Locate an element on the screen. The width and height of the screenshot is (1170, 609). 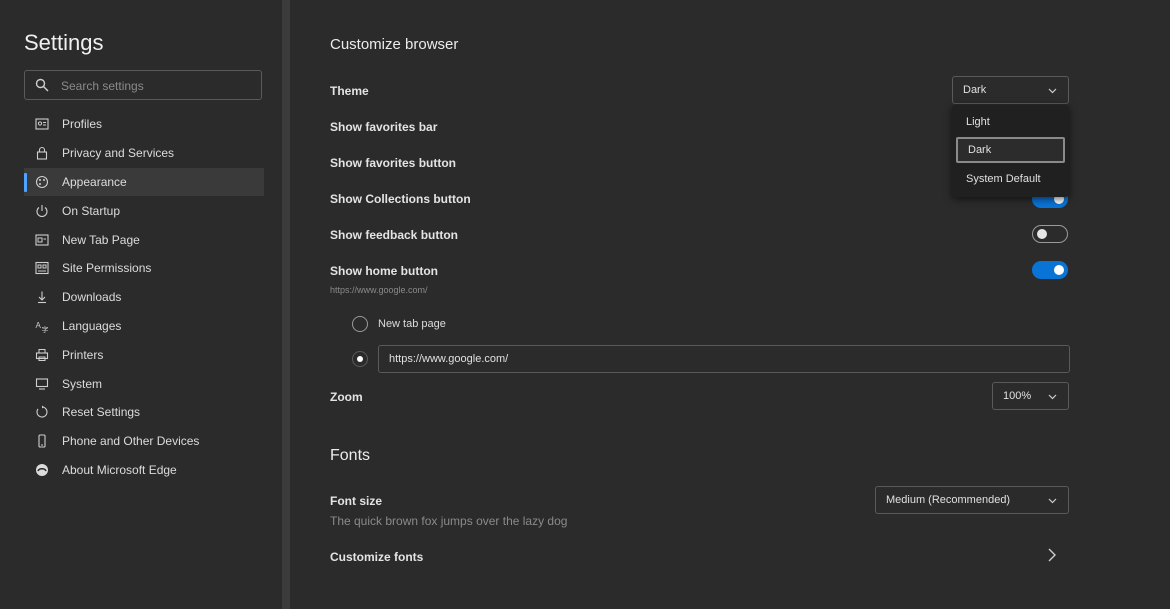
newtab-icon is located at coordinates (42, 240).